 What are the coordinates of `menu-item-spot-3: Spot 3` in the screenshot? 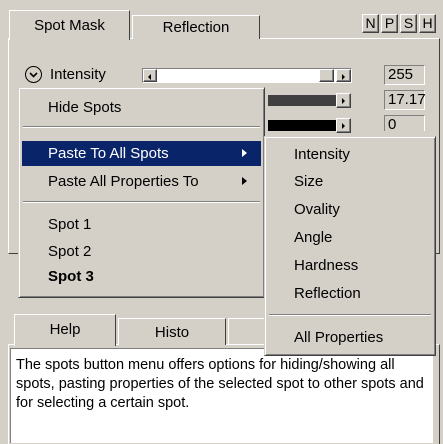 It's located at (141, 276).